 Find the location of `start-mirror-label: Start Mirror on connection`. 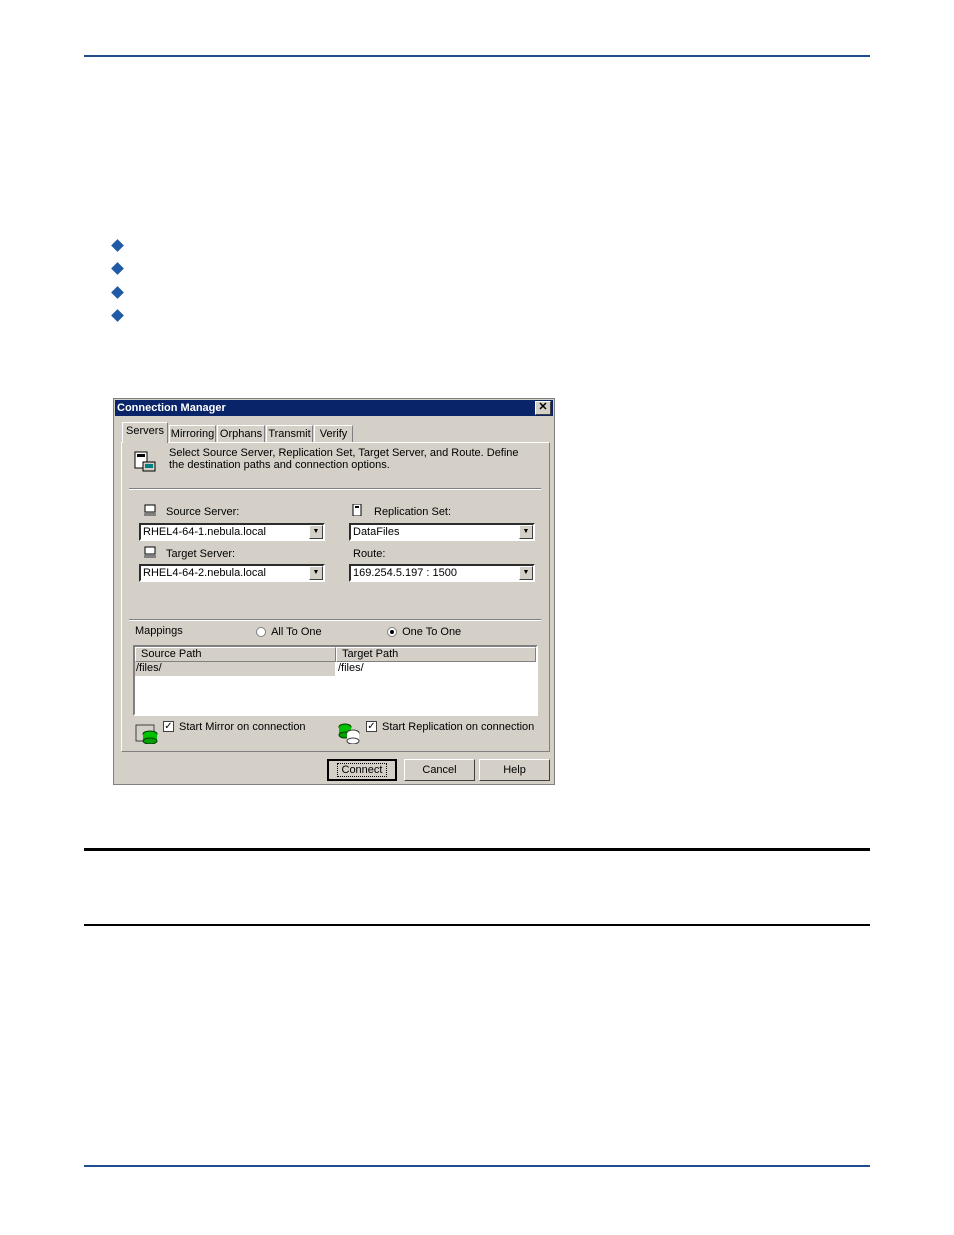

start-mirror-label: Start Mirror on connection is located at coordinates (242, 727).